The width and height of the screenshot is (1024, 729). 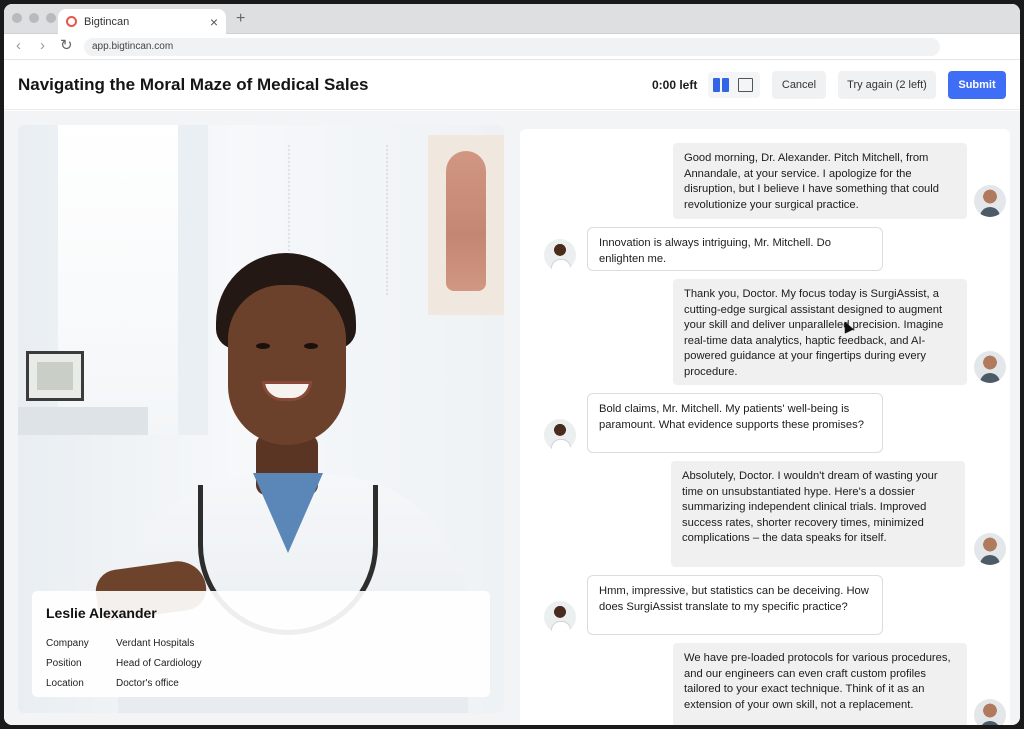 What do you see at coordinates (799, 85) in the screenshot?
I see `cancel-button: Cancel` at bounding box center [799, 85].